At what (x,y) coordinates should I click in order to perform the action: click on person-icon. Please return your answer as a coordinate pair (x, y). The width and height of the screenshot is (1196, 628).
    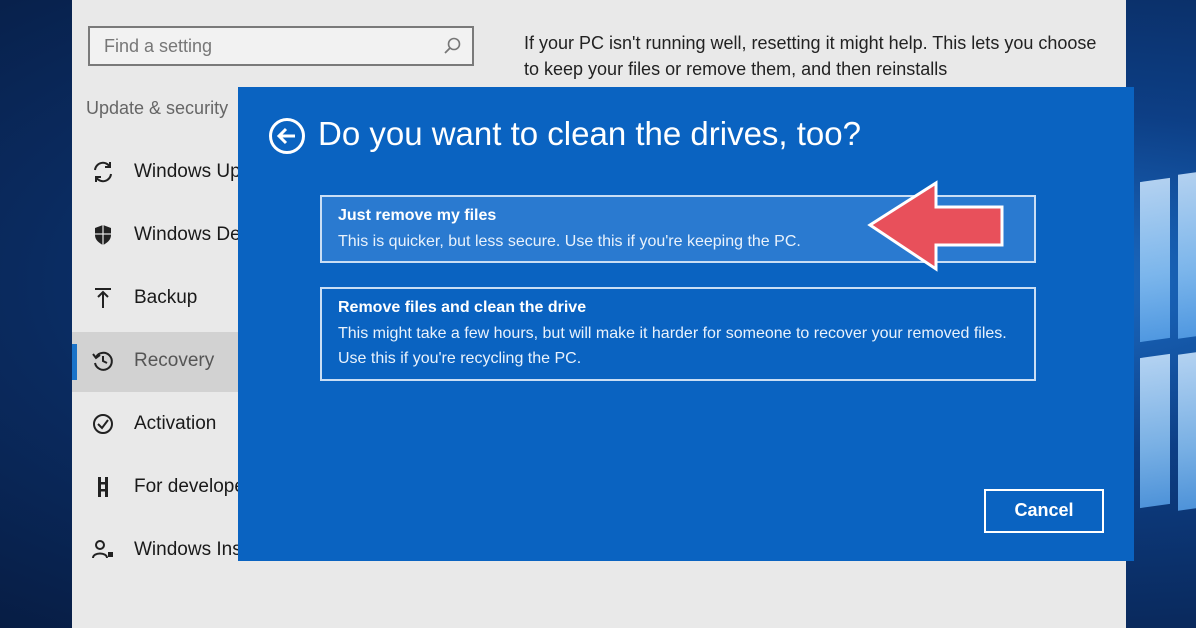
    Looking at the image, I should click on (102, 549).